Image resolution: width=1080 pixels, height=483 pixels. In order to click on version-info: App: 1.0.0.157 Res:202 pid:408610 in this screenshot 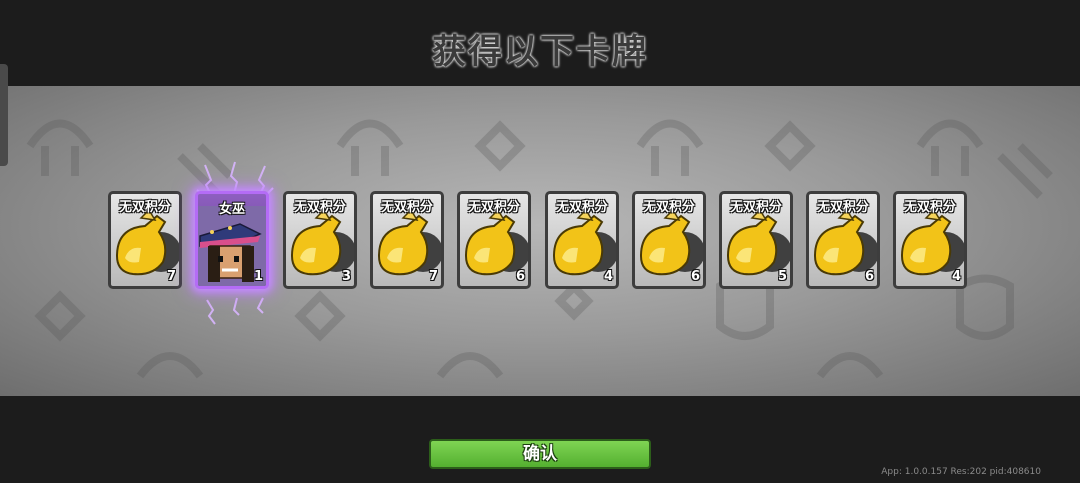, I will do `click(961, 472)`.